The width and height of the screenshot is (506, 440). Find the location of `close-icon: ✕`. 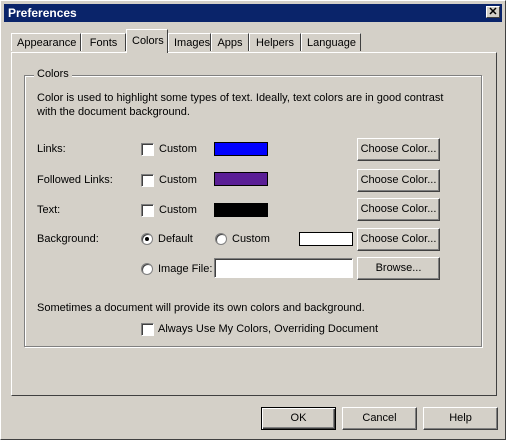

close-icon: ✕ is located at coordinates (493, 12).